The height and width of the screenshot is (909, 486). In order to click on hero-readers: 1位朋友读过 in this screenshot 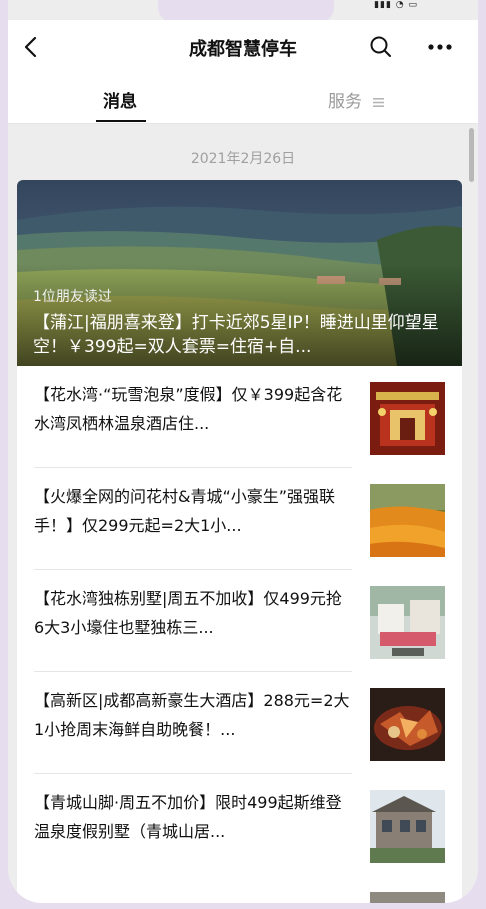, I will do `click(72, 297)`.